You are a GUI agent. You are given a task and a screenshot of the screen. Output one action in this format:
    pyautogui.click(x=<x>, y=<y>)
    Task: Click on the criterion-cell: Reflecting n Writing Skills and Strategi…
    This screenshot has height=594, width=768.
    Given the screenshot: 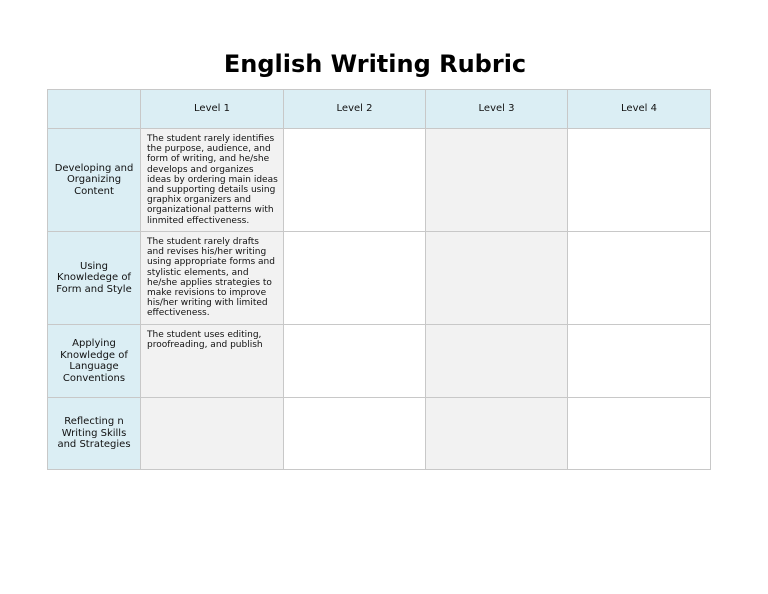 What is the action you would take?
    pyautogui.click(x=94, y=433)
    